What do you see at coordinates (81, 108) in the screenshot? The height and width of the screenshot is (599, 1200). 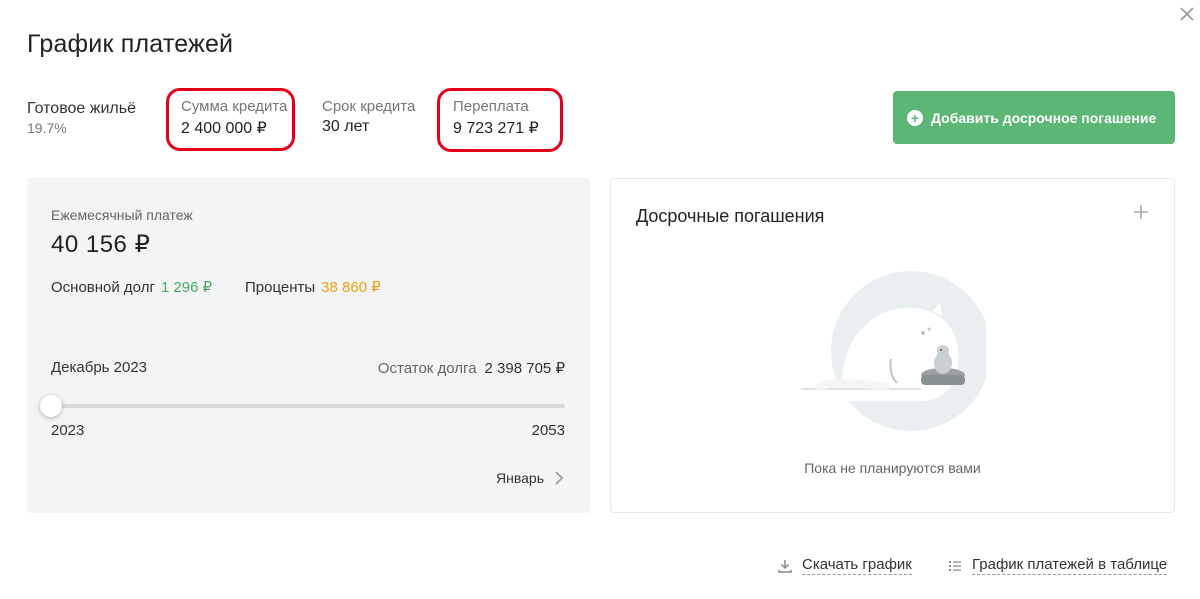 I see `program-label: Готовое жильё` at bounding box center [81, 108].